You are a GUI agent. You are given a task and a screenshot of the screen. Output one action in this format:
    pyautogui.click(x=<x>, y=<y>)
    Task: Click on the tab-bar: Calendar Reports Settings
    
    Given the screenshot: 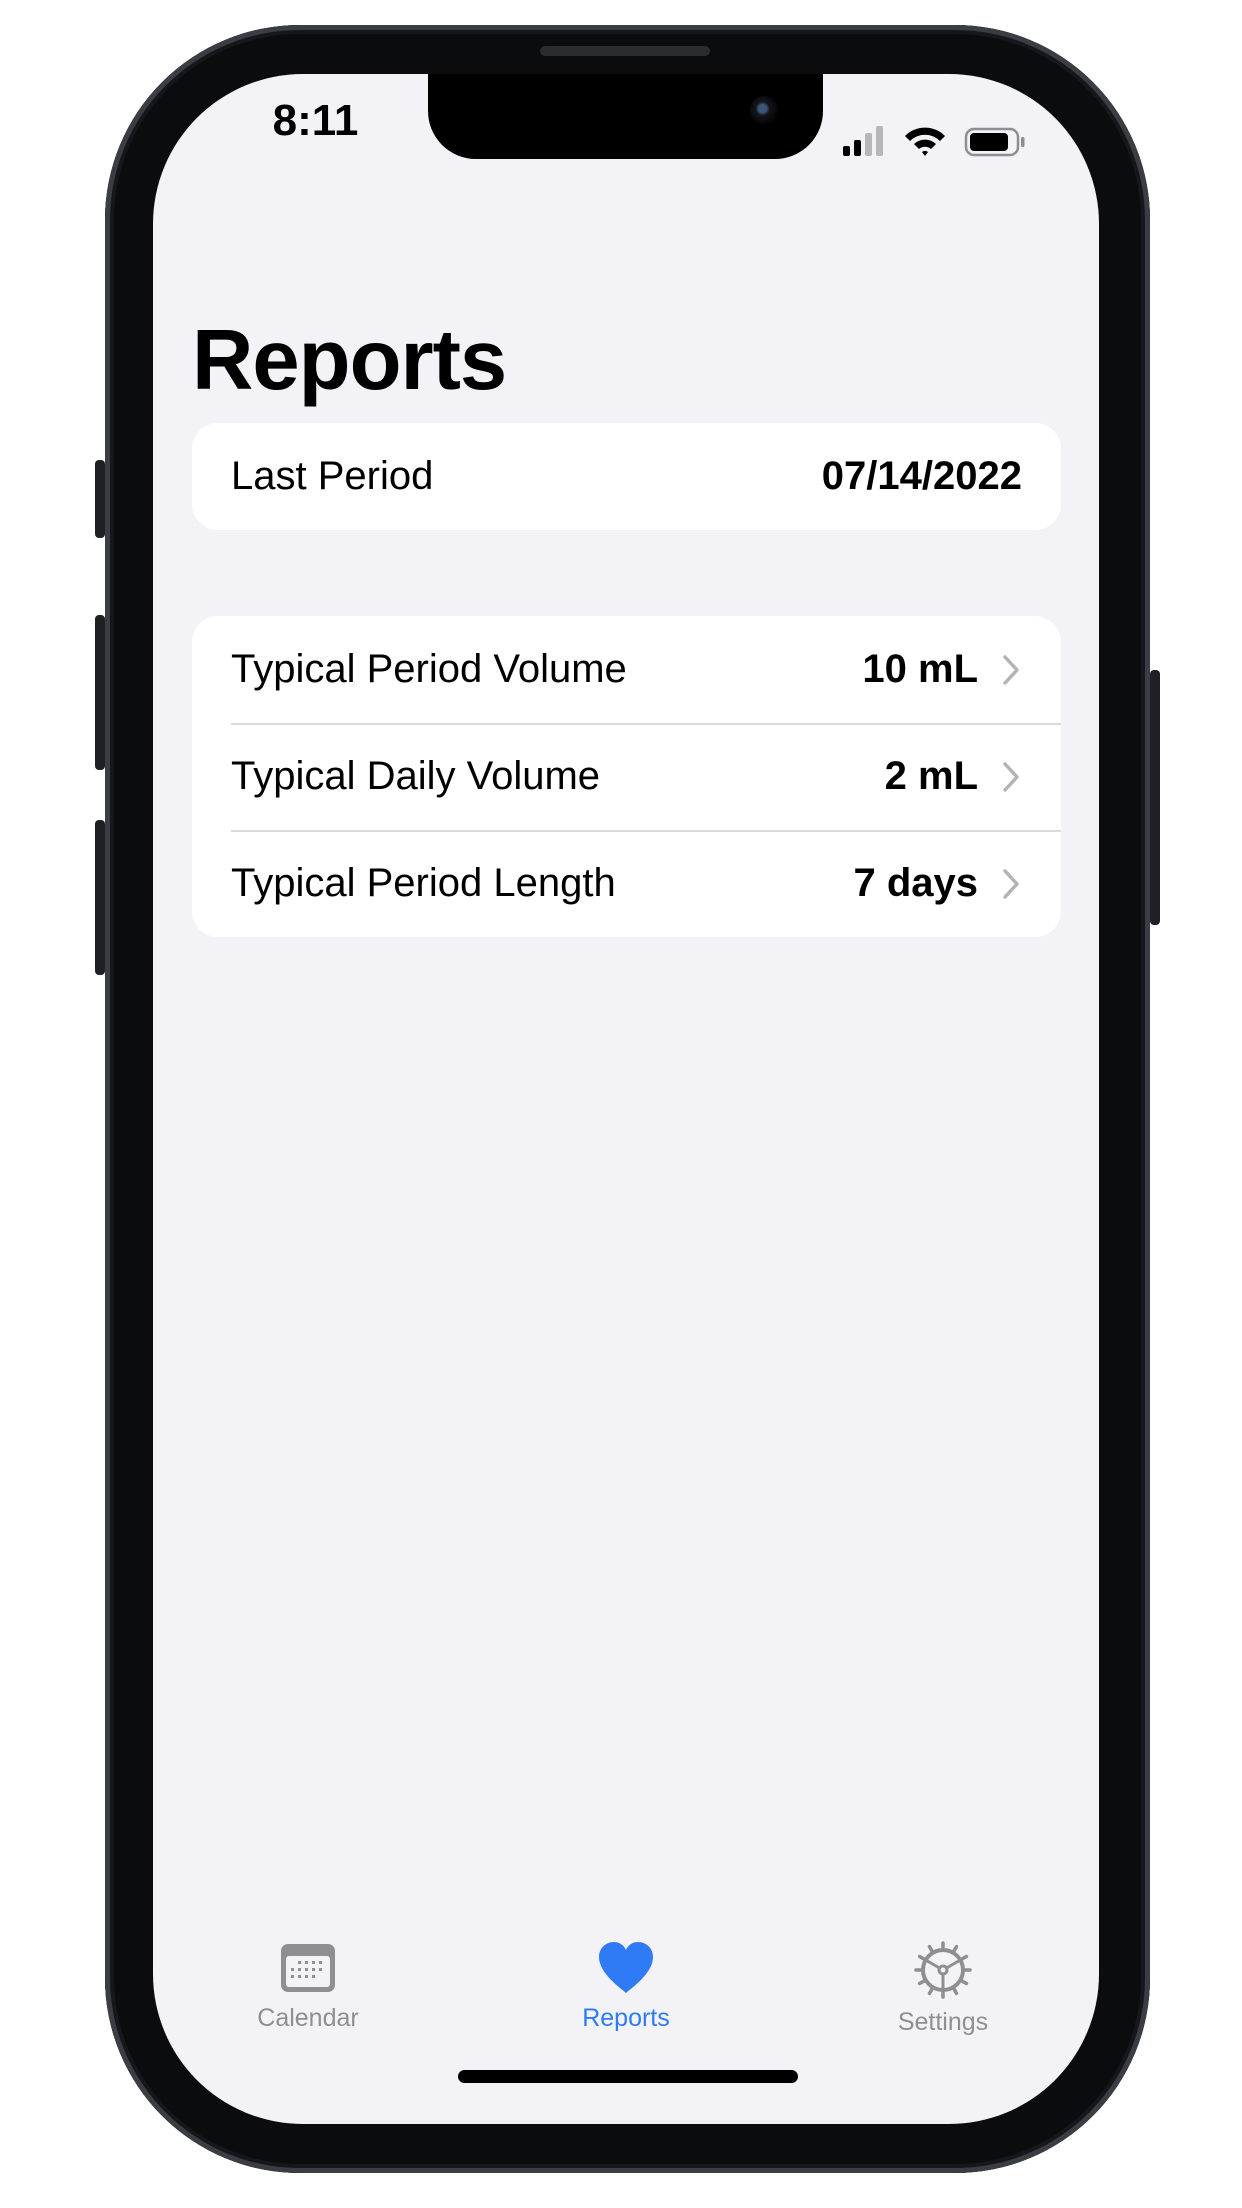 What is the action you would take?
    pyautogui.click(x=626, y=1995)
    